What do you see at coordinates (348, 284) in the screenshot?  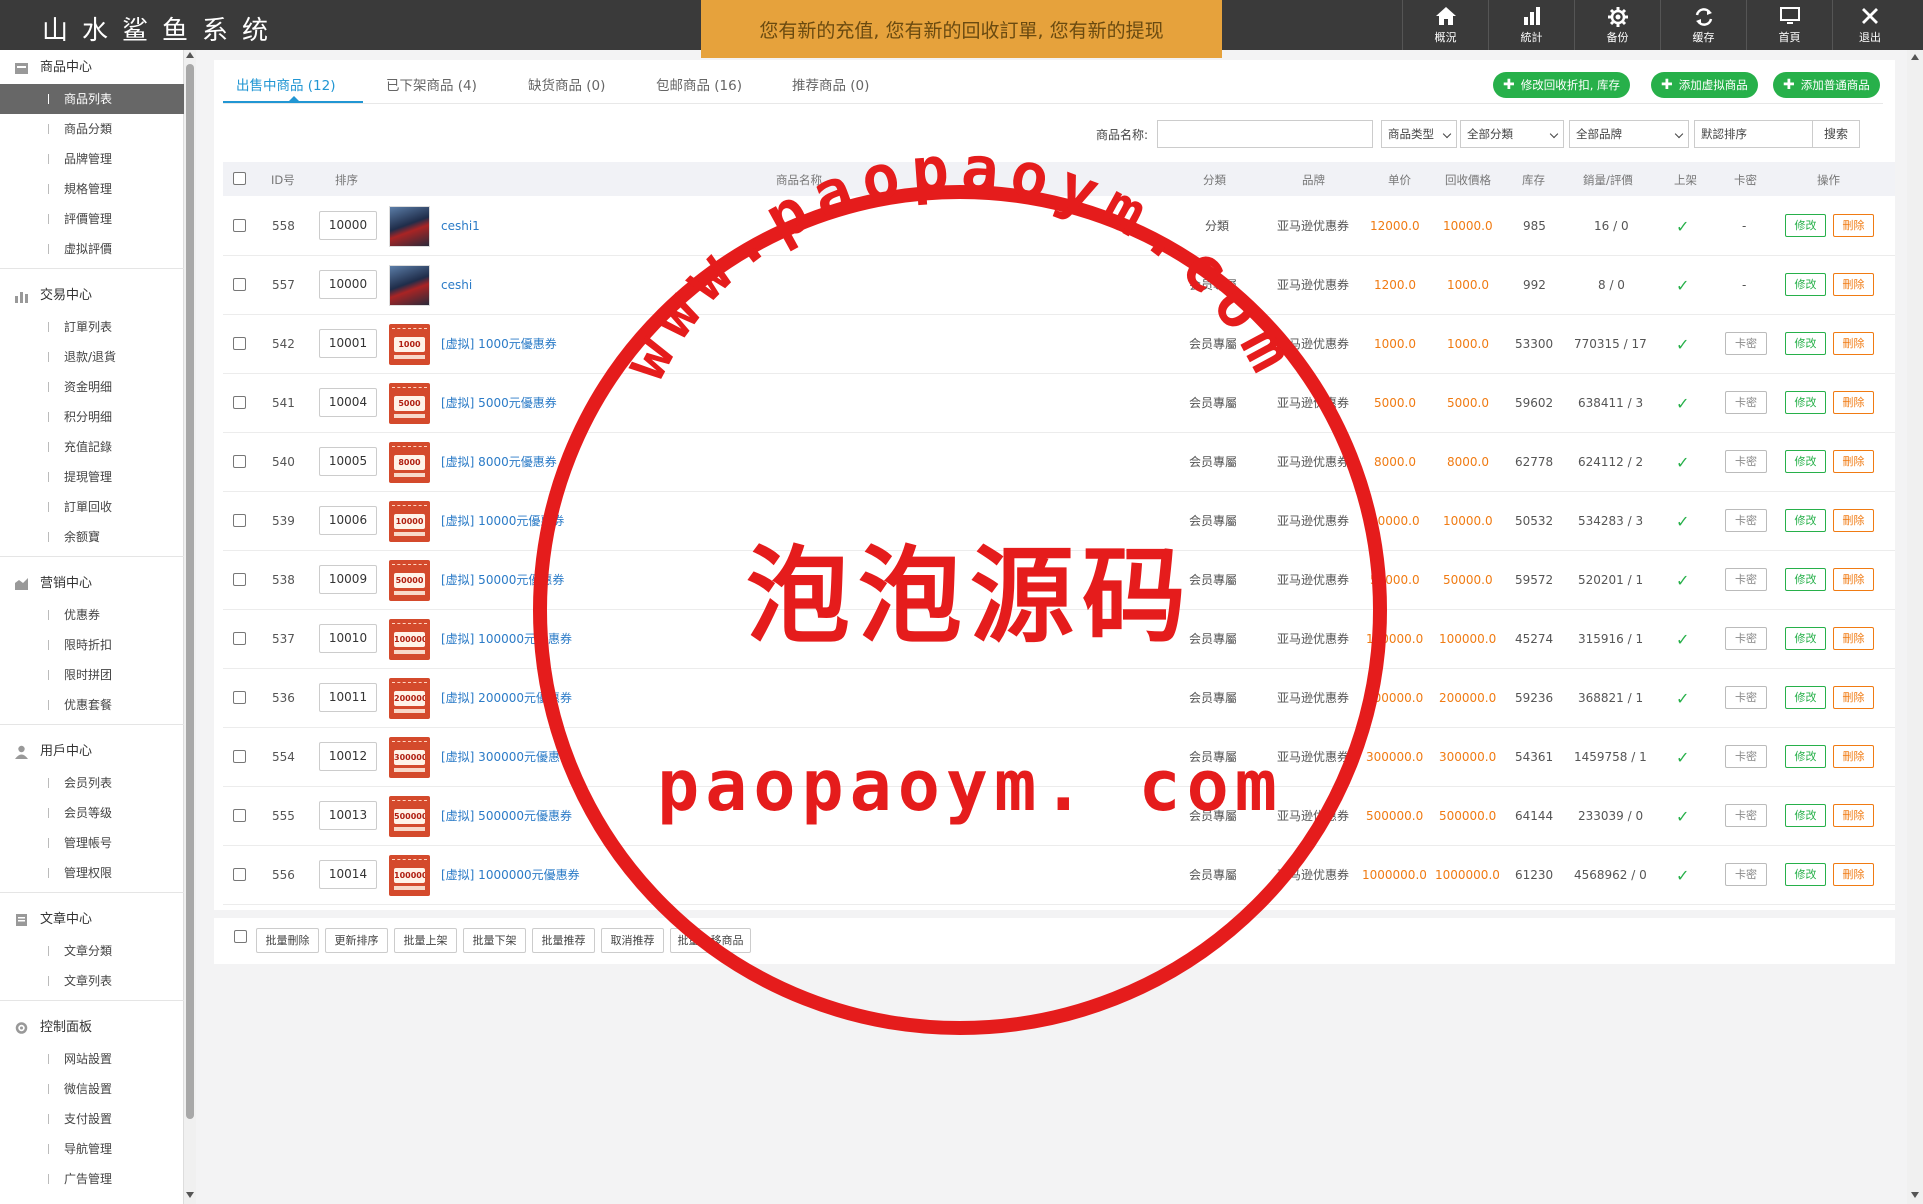 I see `sort-input: 10000` at bounding box center [348, 284].